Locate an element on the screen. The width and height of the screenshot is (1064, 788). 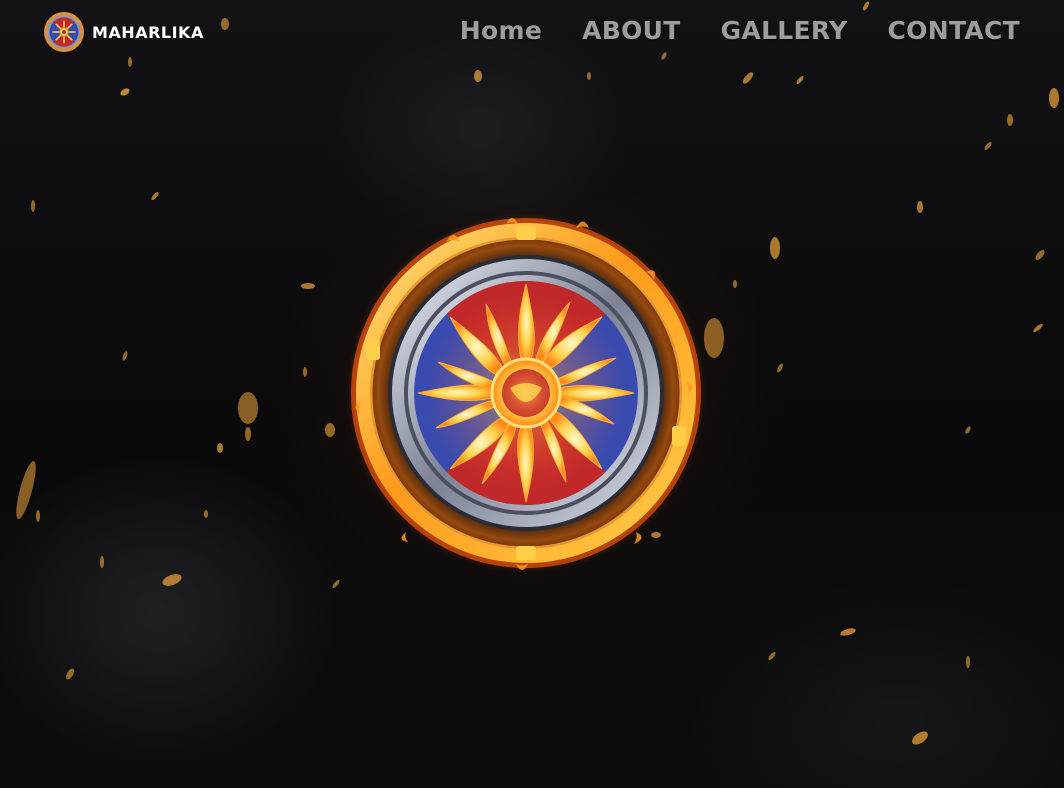
sun-shield-logo-icon is located at coordinates (64, 32).